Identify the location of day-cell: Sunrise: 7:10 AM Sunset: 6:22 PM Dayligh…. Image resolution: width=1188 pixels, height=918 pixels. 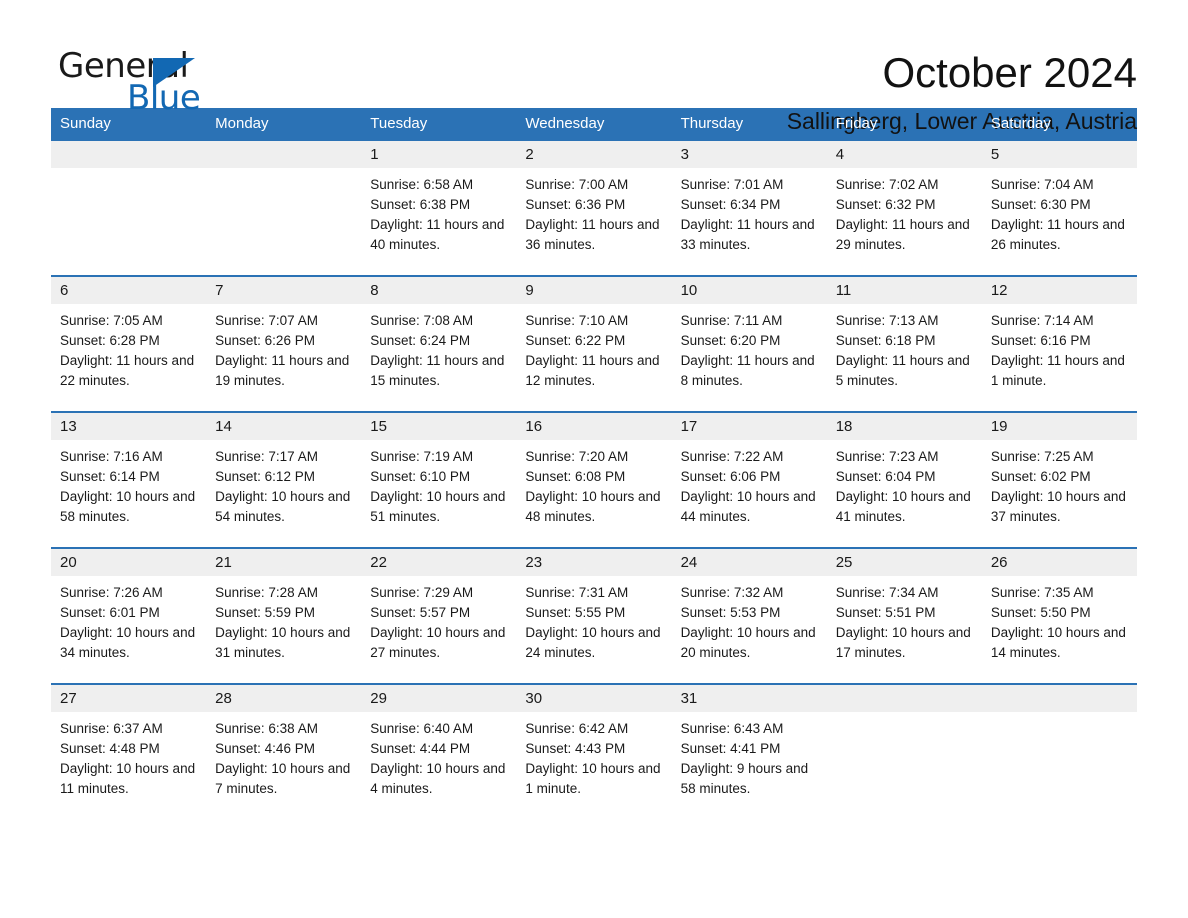
(593, 357).